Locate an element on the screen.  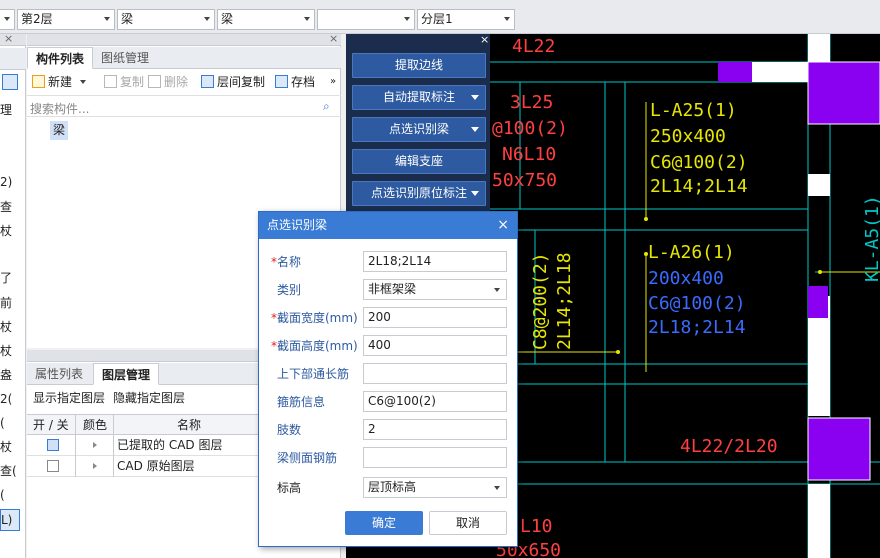
new-button: 新建 is located at coordinates (59, 82).